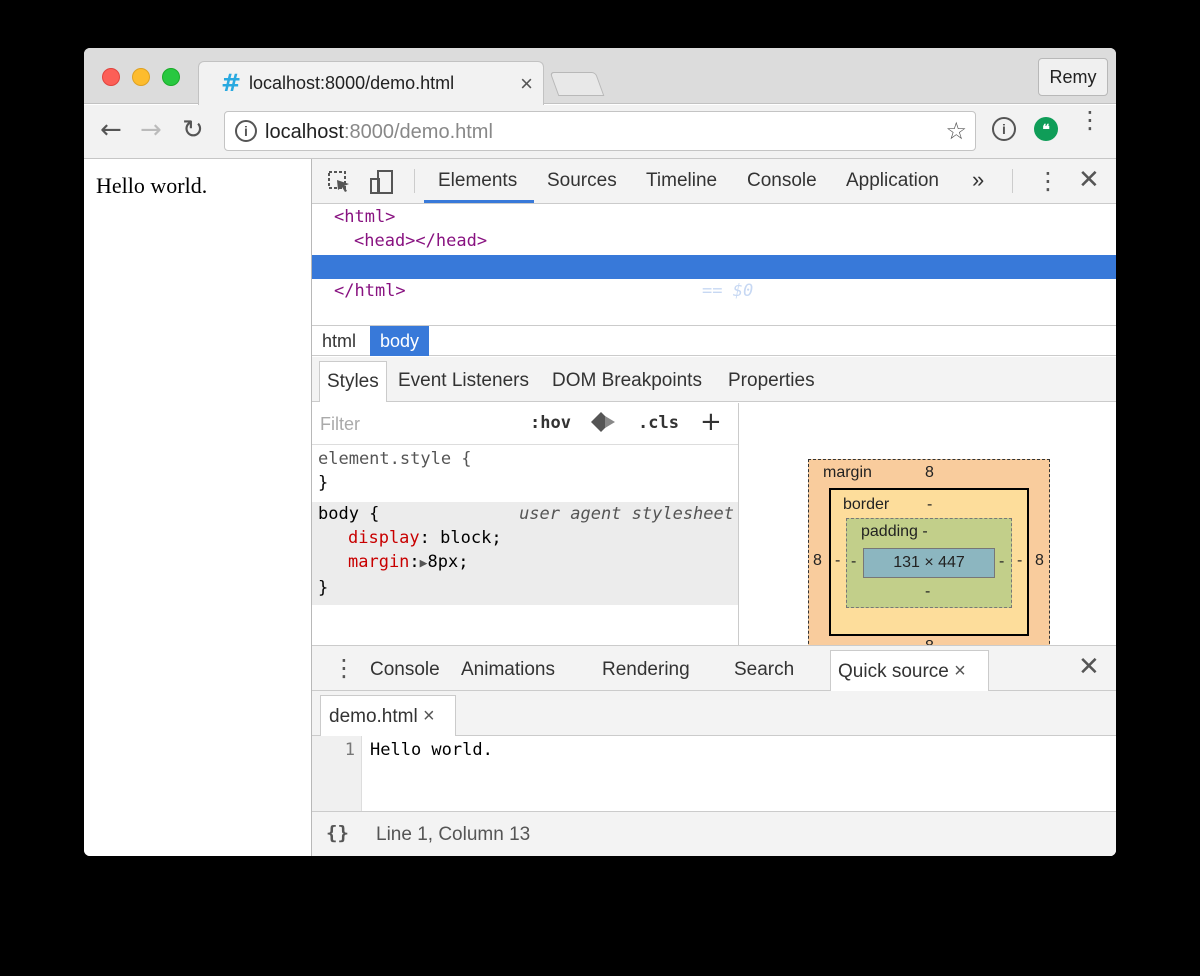 The width and height of the screenshot is (1200, 976). I want to click on class-toggle-button: .cls, so click(658, 423).